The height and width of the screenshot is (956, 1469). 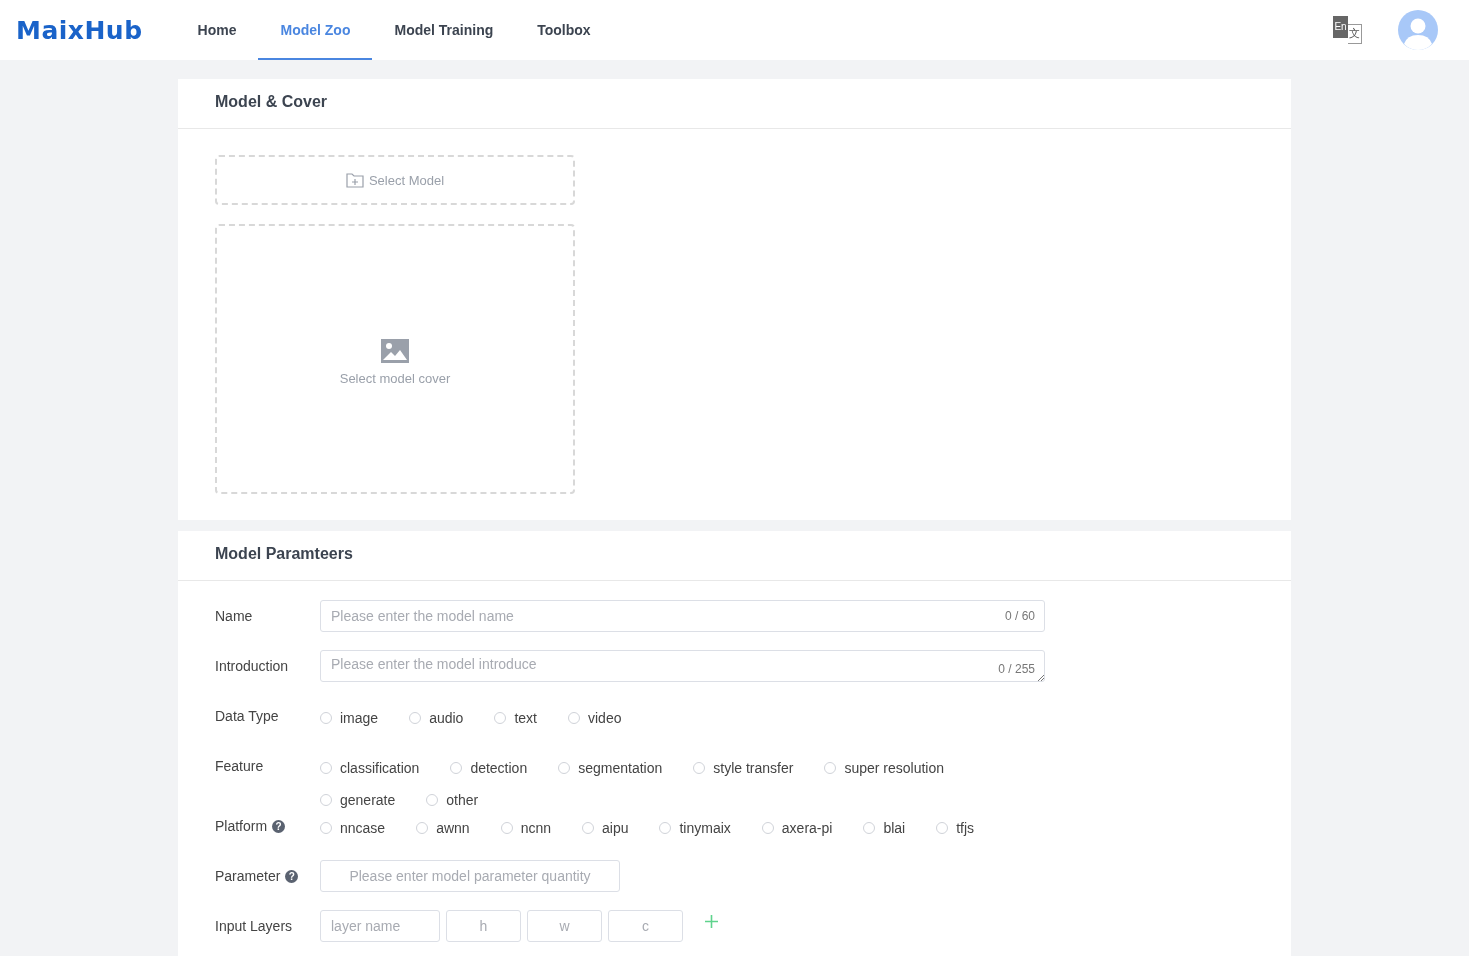 I want to click on section-title: Model & Cover, so click(x=734, y=104).